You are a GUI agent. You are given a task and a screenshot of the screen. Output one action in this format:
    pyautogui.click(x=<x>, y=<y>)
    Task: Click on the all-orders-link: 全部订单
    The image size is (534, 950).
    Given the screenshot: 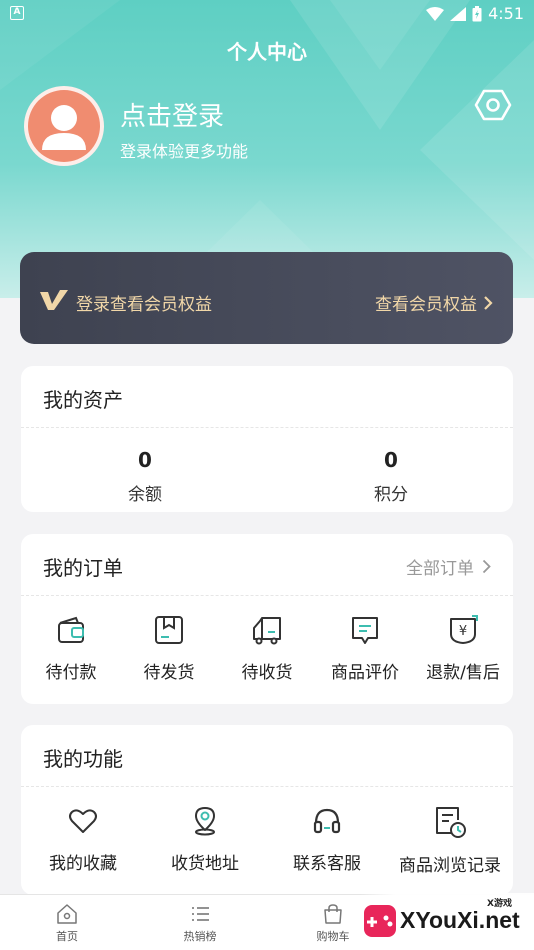 What is the action you would take?
    pyautogui.click(x=448, y=566)
    